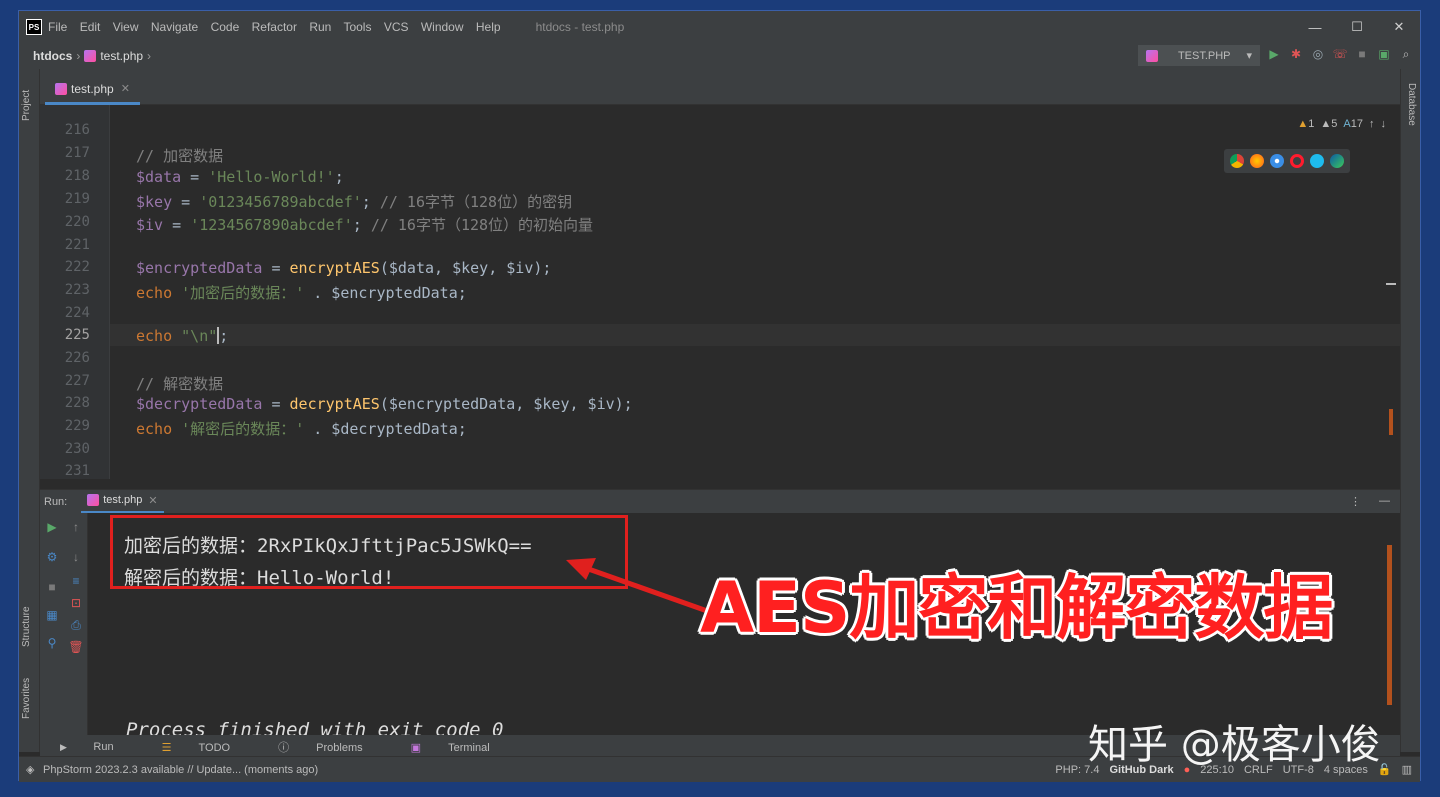 Image resolution: width=1440 pixels, height=797 pixels. What do you see at coordinates (52, 643) in the screenshot?
I see `pin-icon: ⚲` at bounding box center [52, 643].